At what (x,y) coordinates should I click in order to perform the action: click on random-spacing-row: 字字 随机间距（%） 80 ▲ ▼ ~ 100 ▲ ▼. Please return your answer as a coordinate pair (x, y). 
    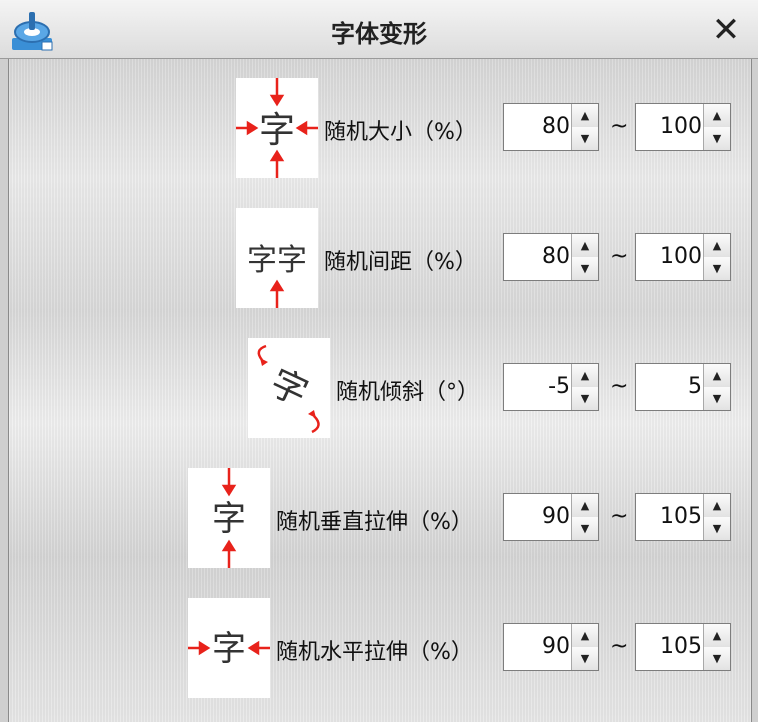
    Looking at the image, I should click on (379, 258).